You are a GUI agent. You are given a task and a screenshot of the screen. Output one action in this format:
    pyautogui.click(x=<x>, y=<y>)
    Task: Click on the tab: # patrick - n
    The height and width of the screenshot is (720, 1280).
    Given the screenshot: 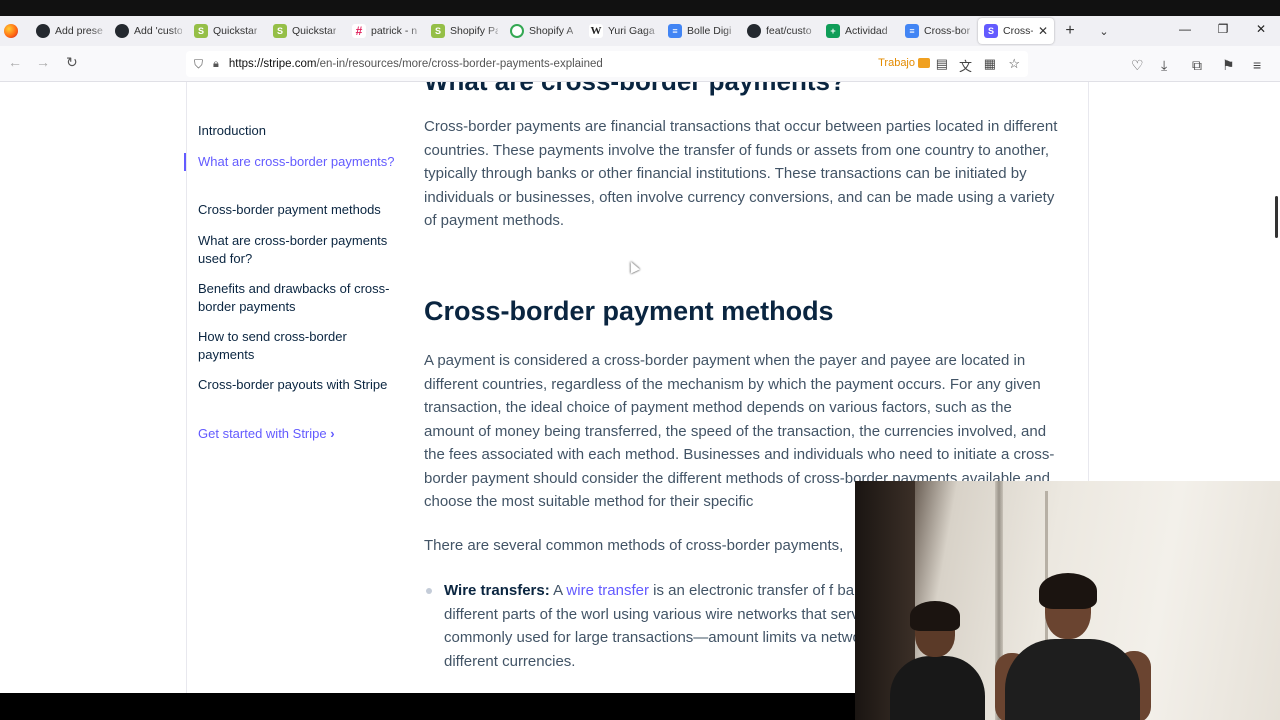 What is the action you would take?
    pyautogui.click(x=385, y=31)
    